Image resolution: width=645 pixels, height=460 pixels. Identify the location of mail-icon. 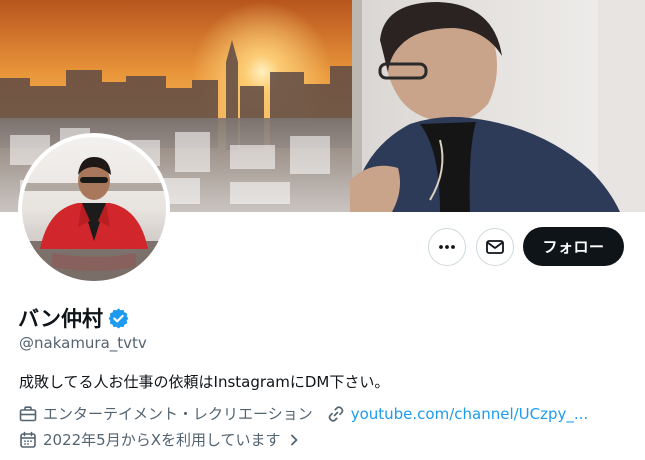
(495, 247).